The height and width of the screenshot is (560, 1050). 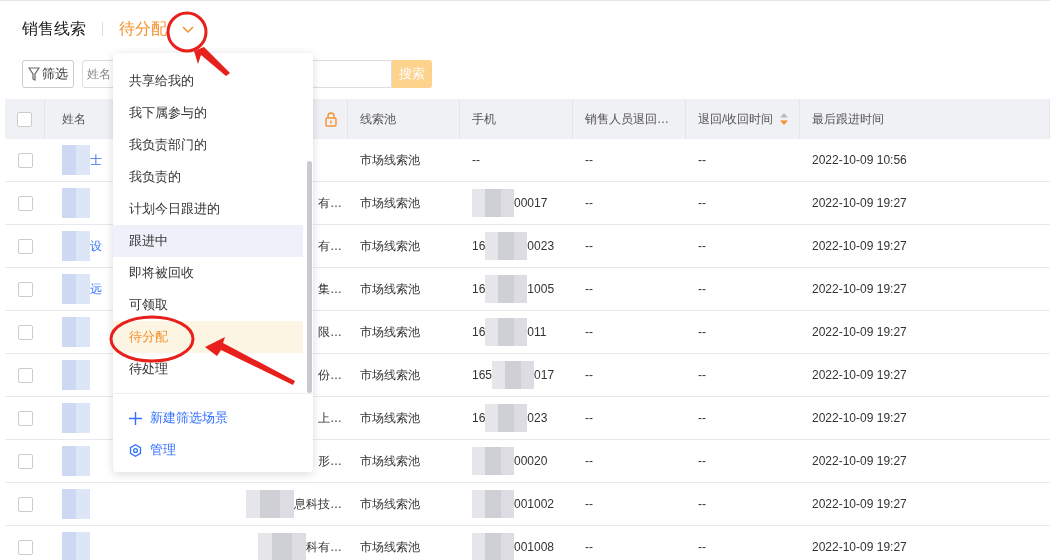 I want to click on lock-icon, so click(x=331, y=119).